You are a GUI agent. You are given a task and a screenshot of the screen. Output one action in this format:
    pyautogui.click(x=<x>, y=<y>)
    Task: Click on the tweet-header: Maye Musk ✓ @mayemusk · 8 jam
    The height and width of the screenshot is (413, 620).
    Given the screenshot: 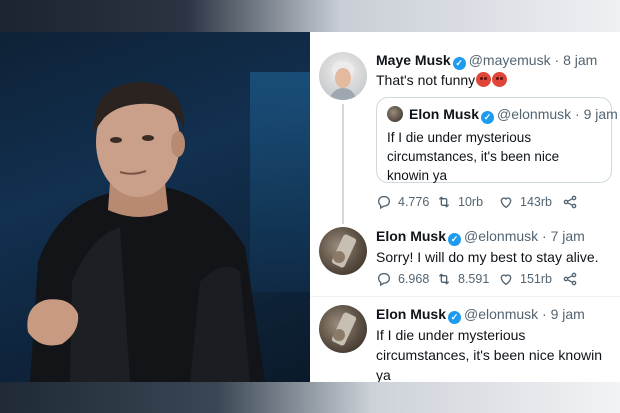 What is the action you would take?
    pyautogui.click(x=487, y=61)
    